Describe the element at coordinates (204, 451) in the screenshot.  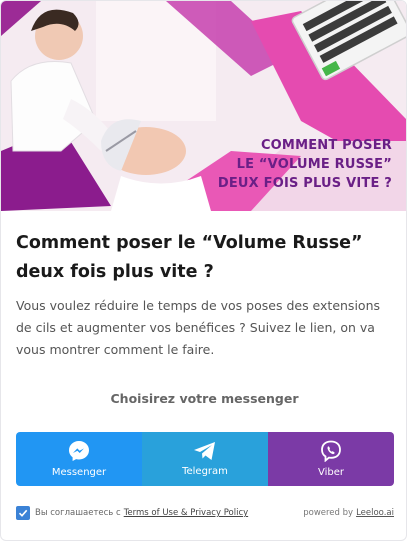
I see `telegram-icon` at that location.